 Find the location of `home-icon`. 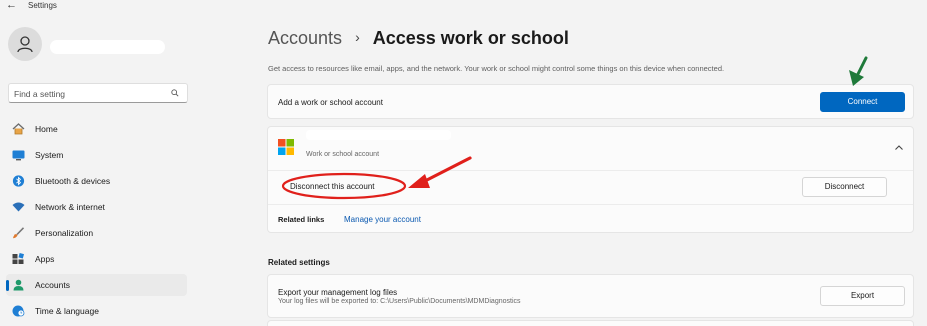

home-icon is located at coordinates (18, 129).